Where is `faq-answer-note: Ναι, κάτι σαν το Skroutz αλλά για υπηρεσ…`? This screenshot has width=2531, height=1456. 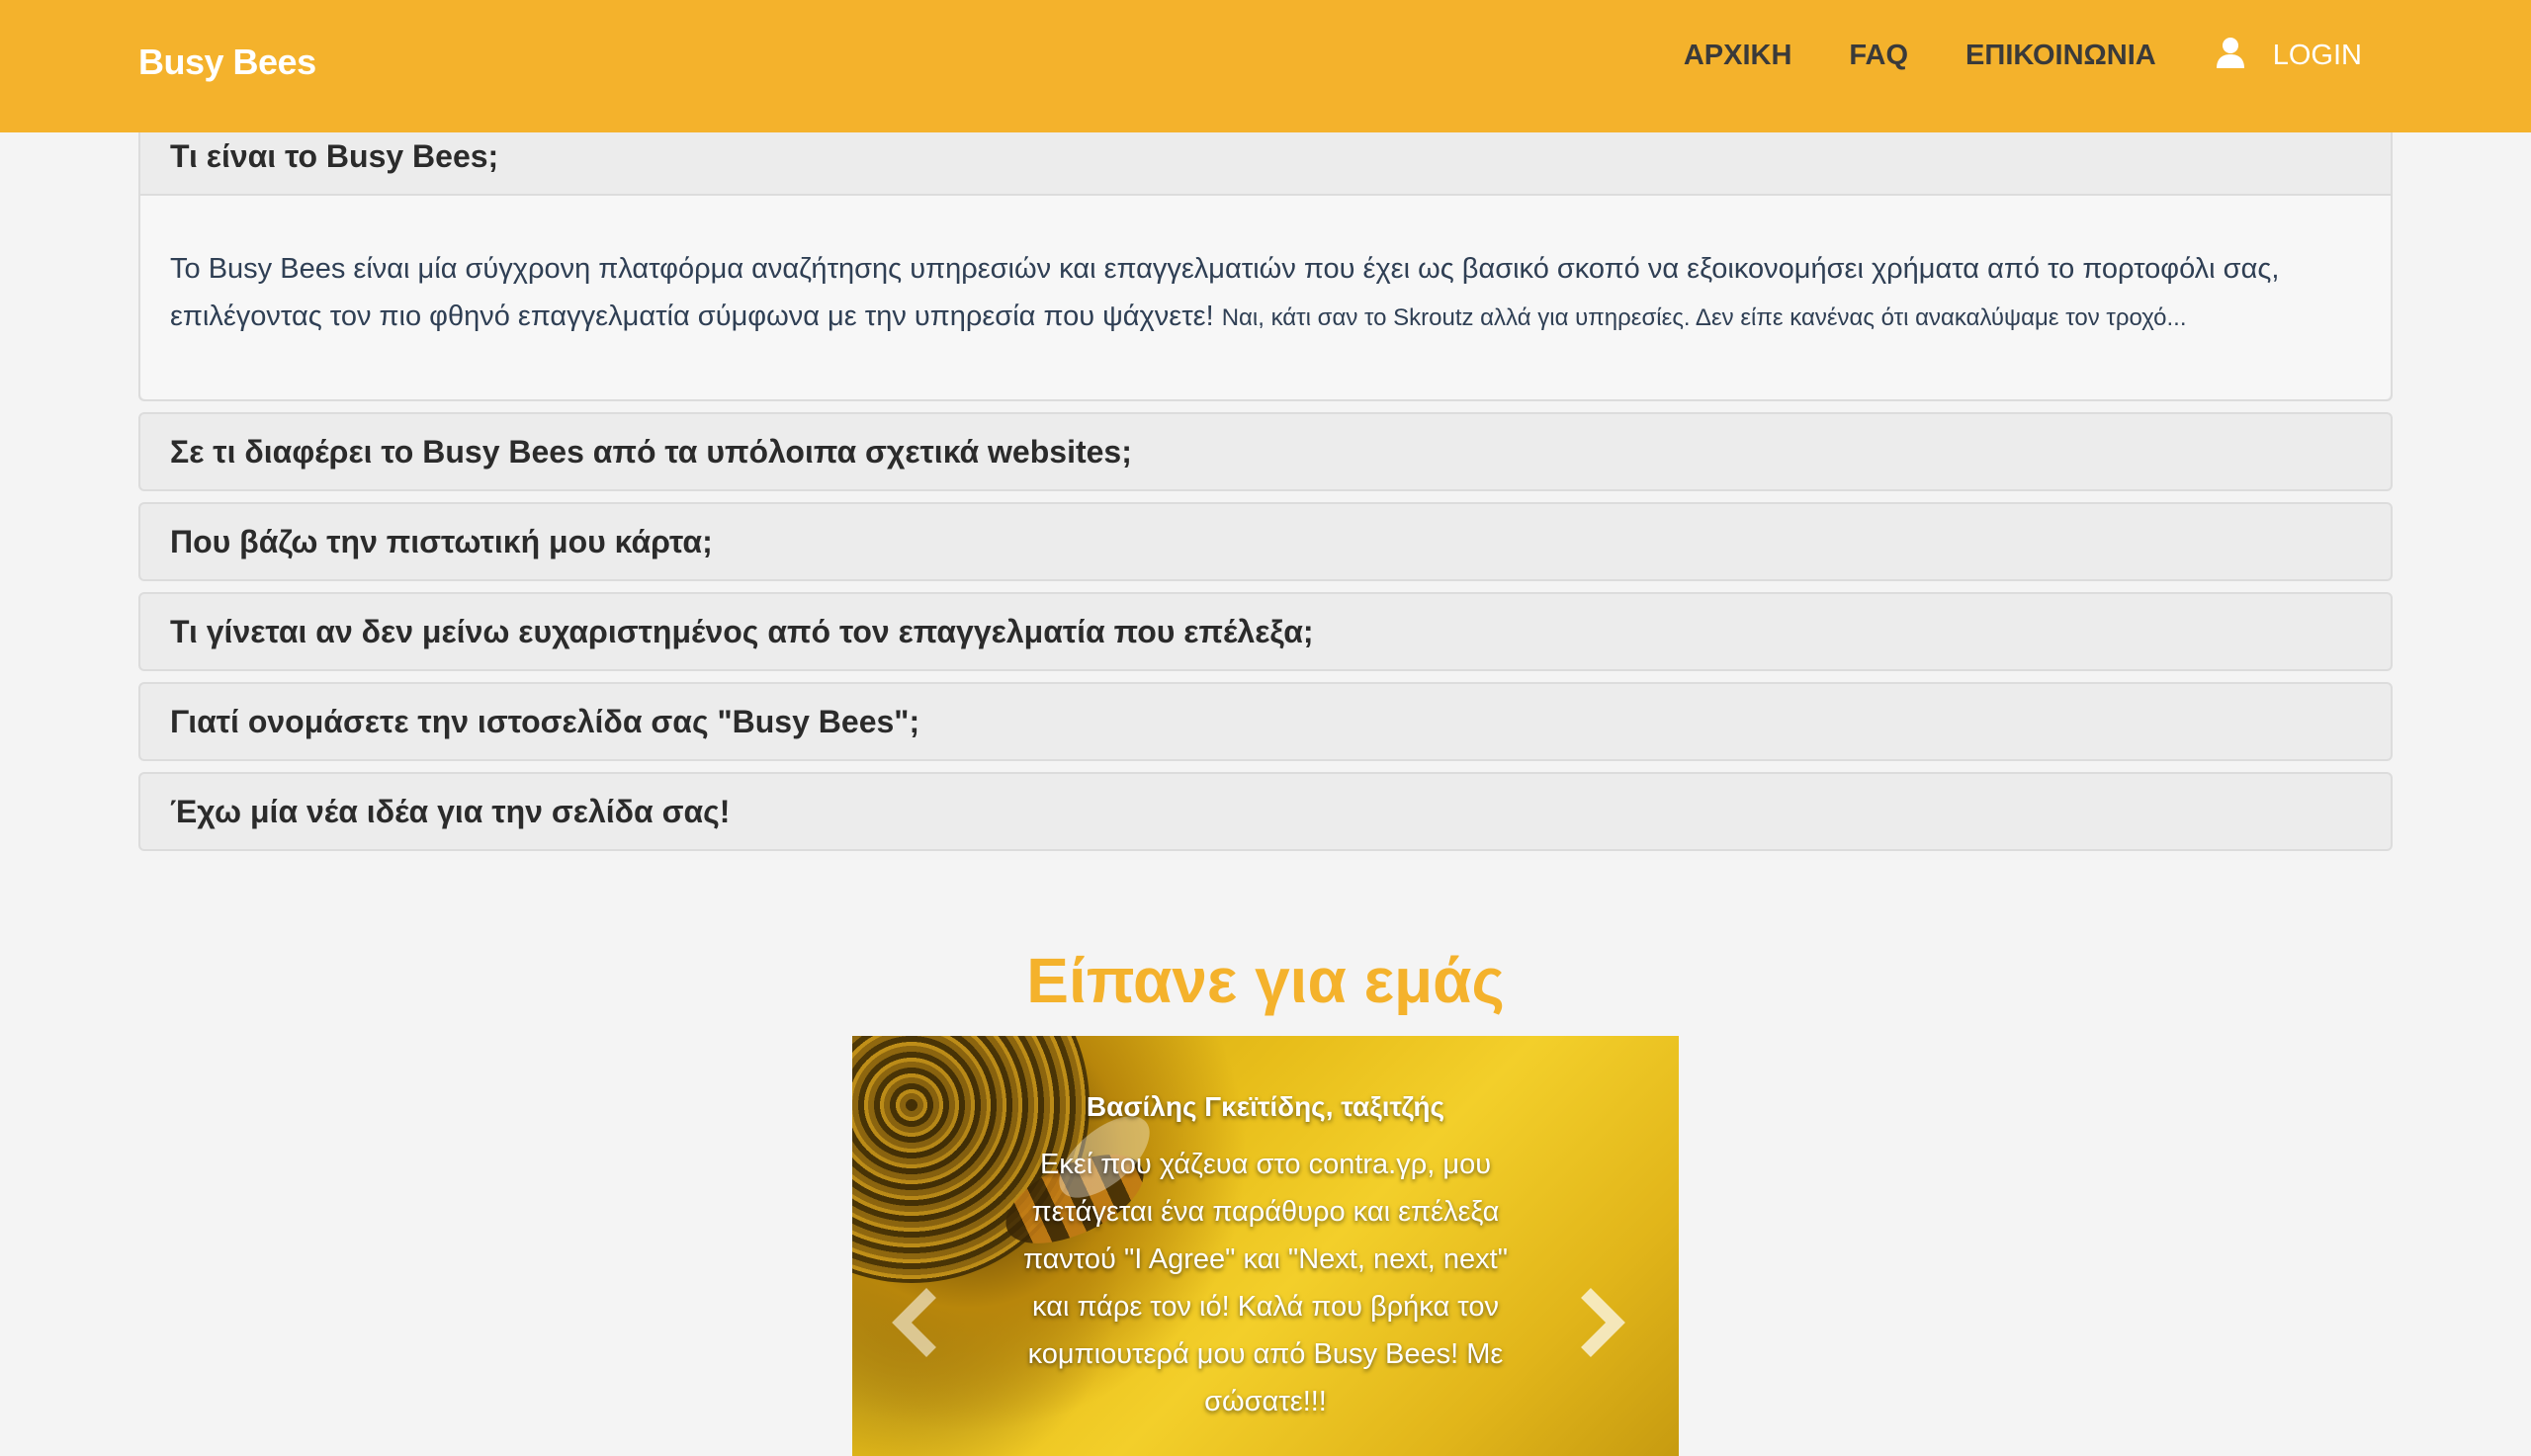
faq-answer-note: Ναι, κάτι σαν το Skroutz αλλά για υπηρεσ… is located at coordinates (1704, 317).